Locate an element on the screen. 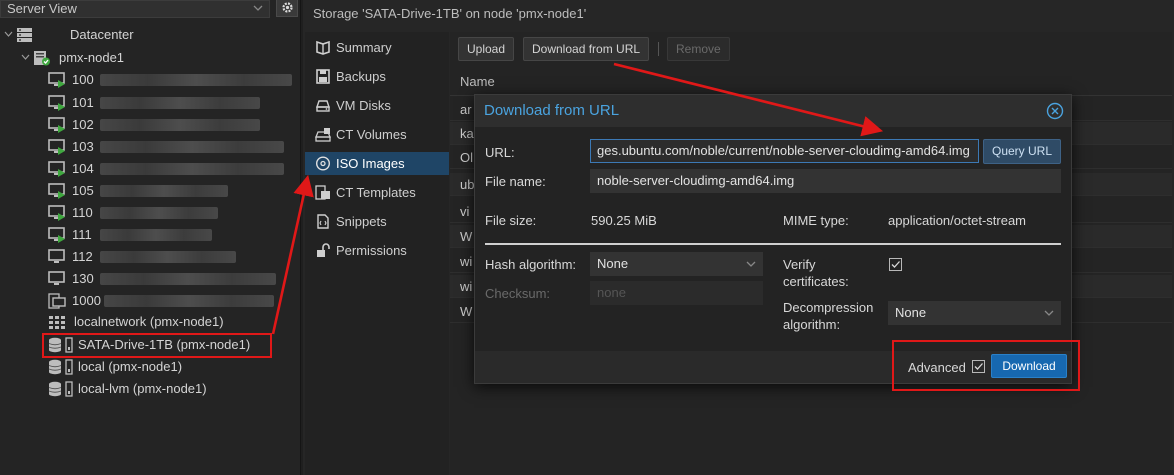 This screenshot has height=475, width=1174. vm-row: 102 is located at coordinates (173, 124).